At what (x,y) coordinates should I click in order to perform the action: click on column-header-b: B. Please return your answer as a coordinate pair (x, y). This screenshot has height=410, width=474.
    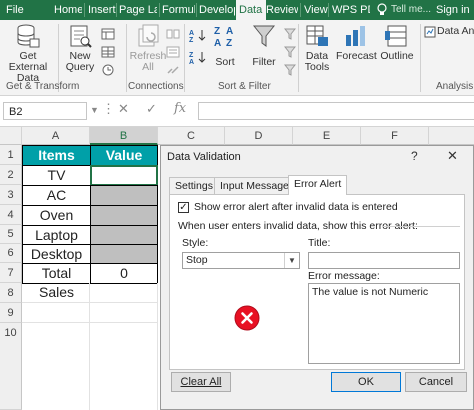
    Looking at the image, I should click on (124, 136).